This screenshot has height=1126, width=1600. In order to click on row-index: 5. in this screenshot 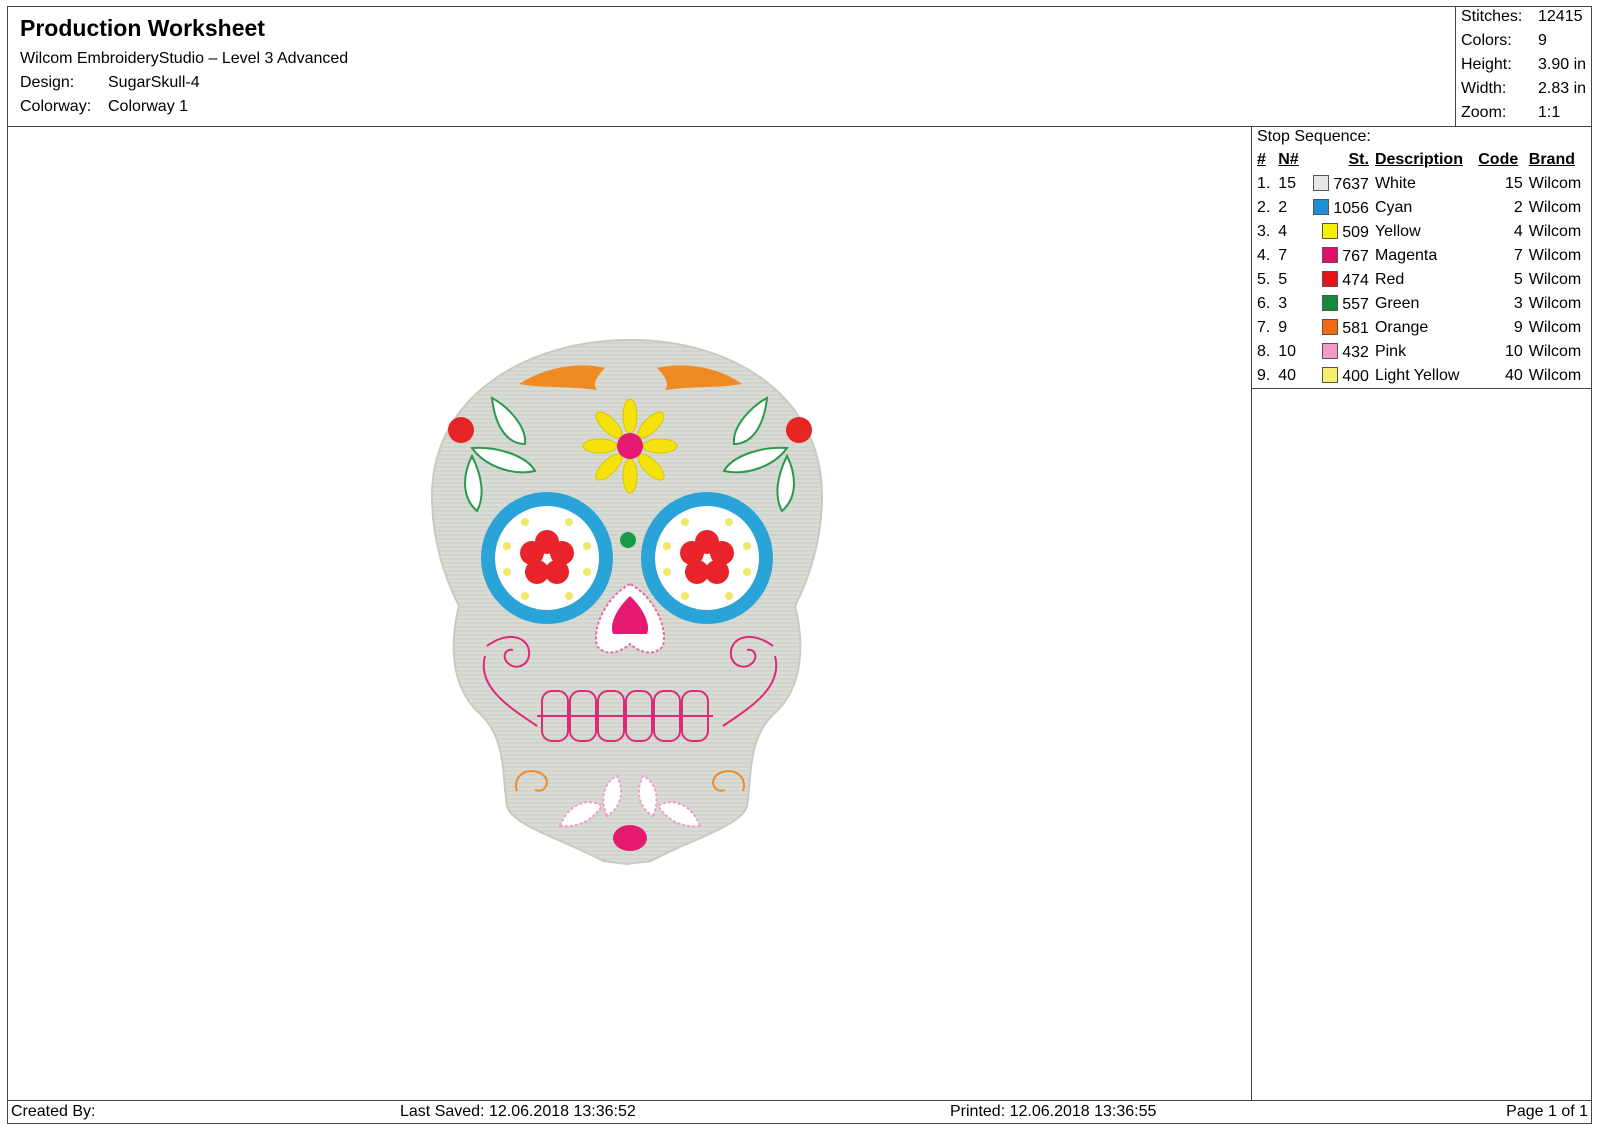, I will do `click(1264, 279)`.